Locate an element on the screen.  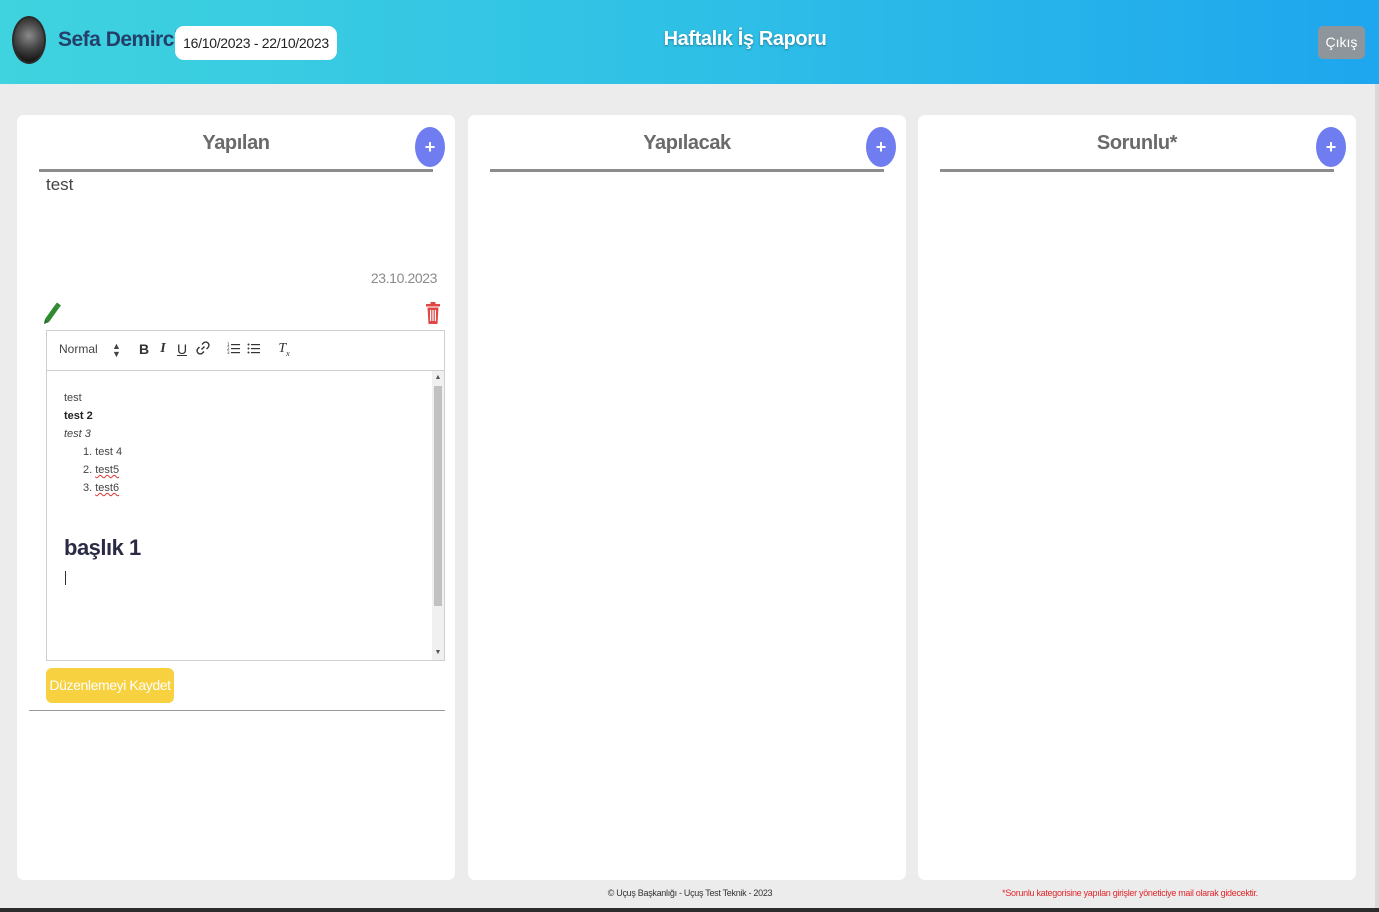
editor-heading: başlık 1 is located at coordinates (102, 547).